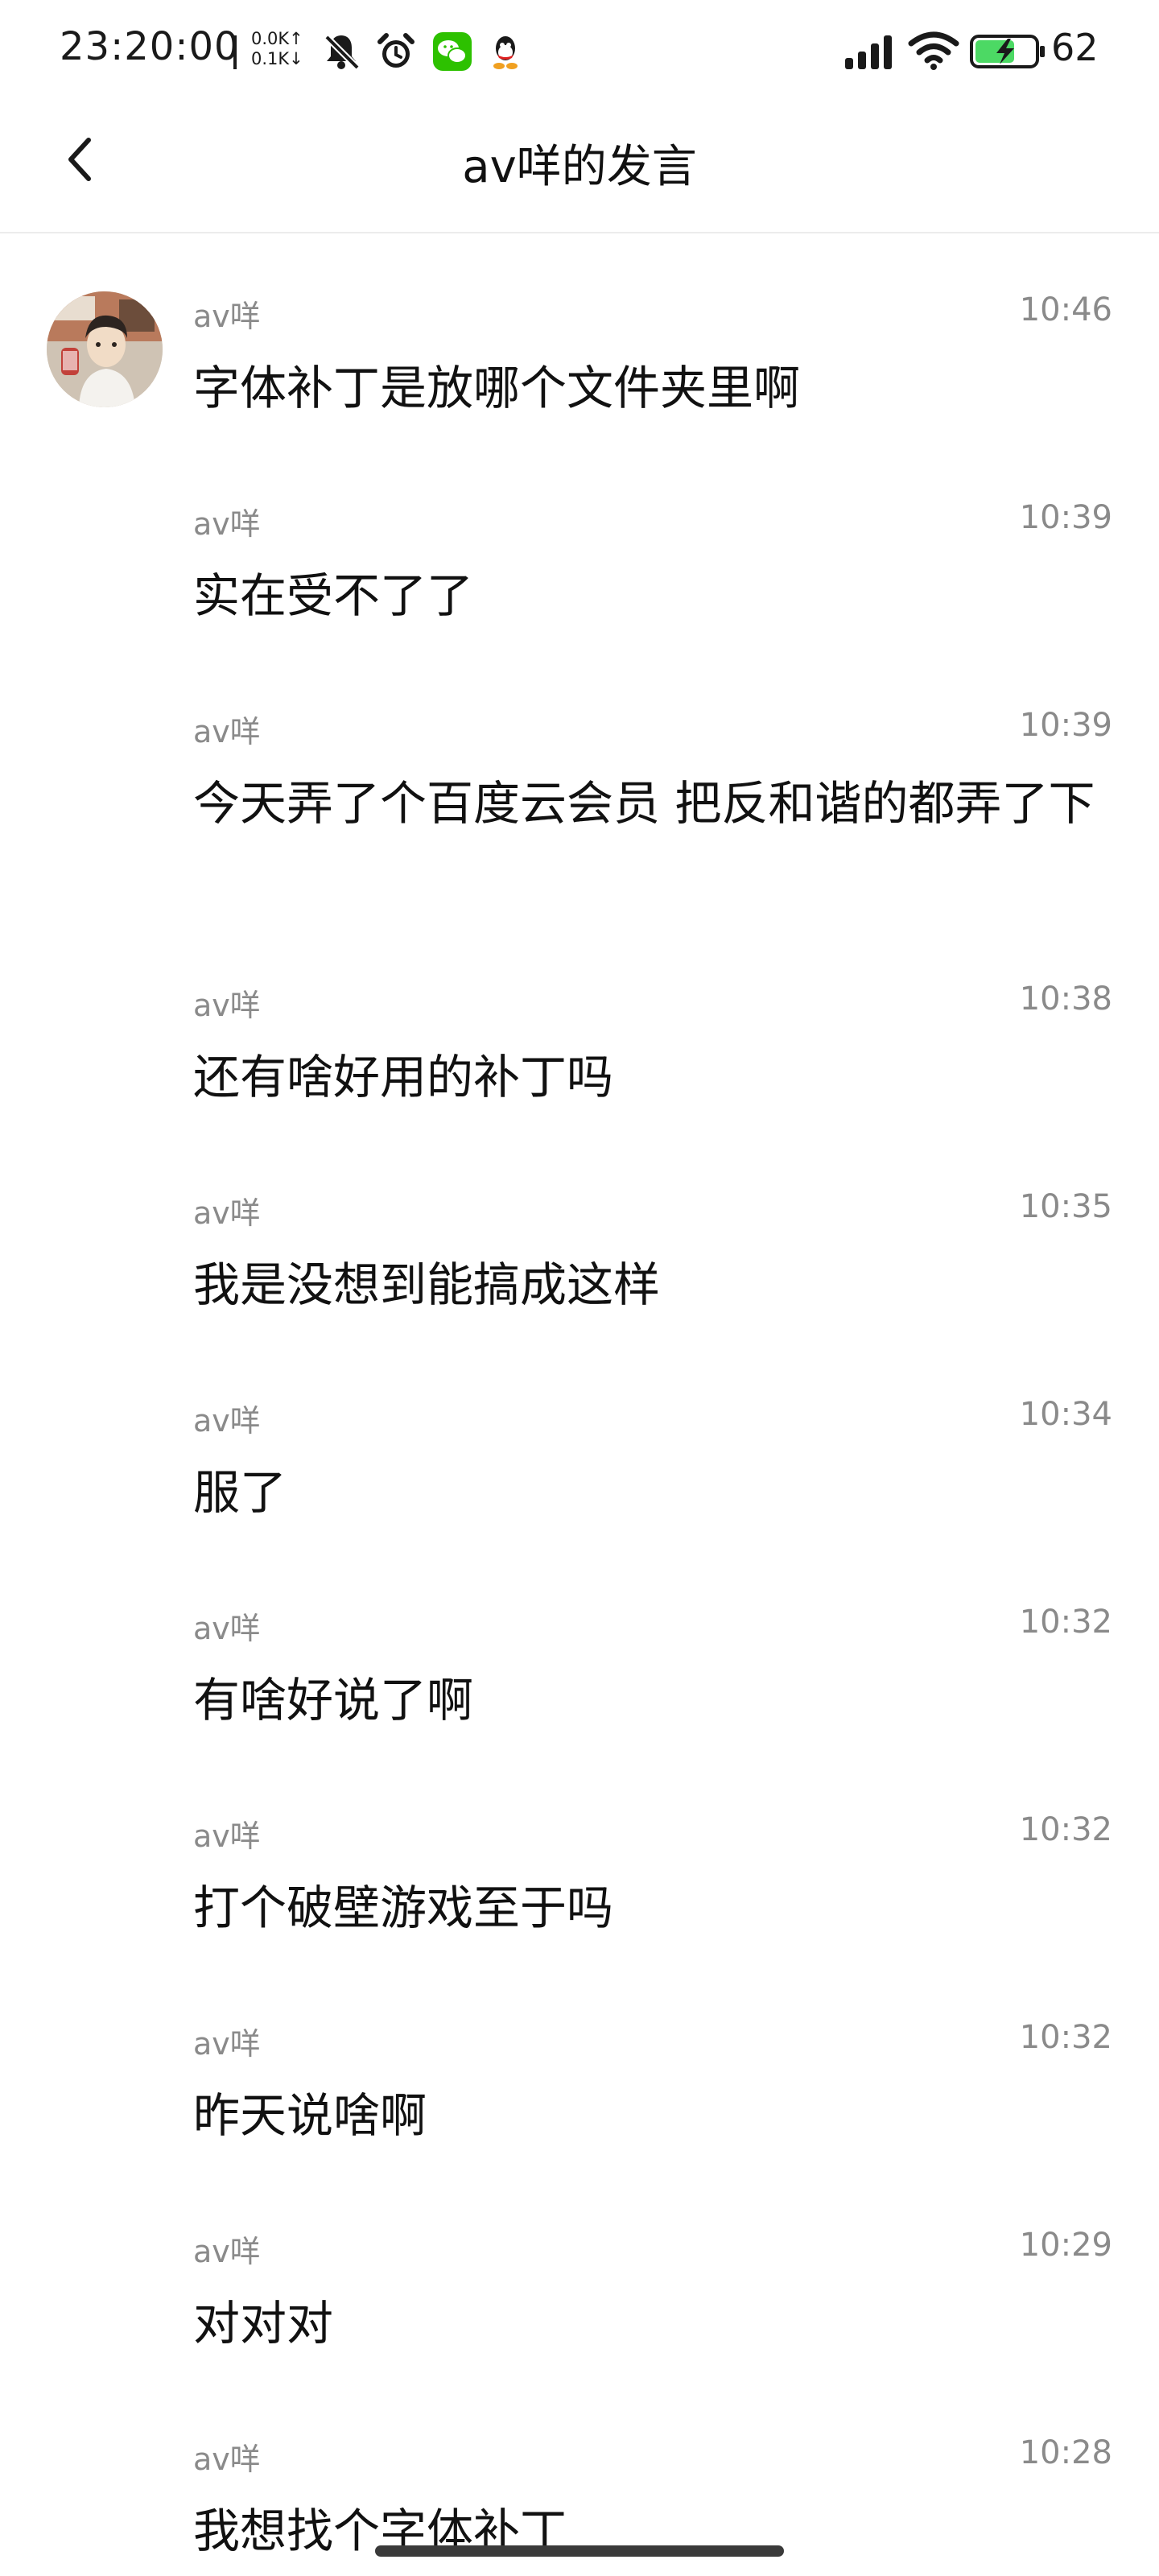 Image resolution: width=1159 pixels, height=2576 pixels. What do you see at coordinates (1065, 309) in the screenshot?
I see `message-time: 10:46` at bounding box center [1065, 309].